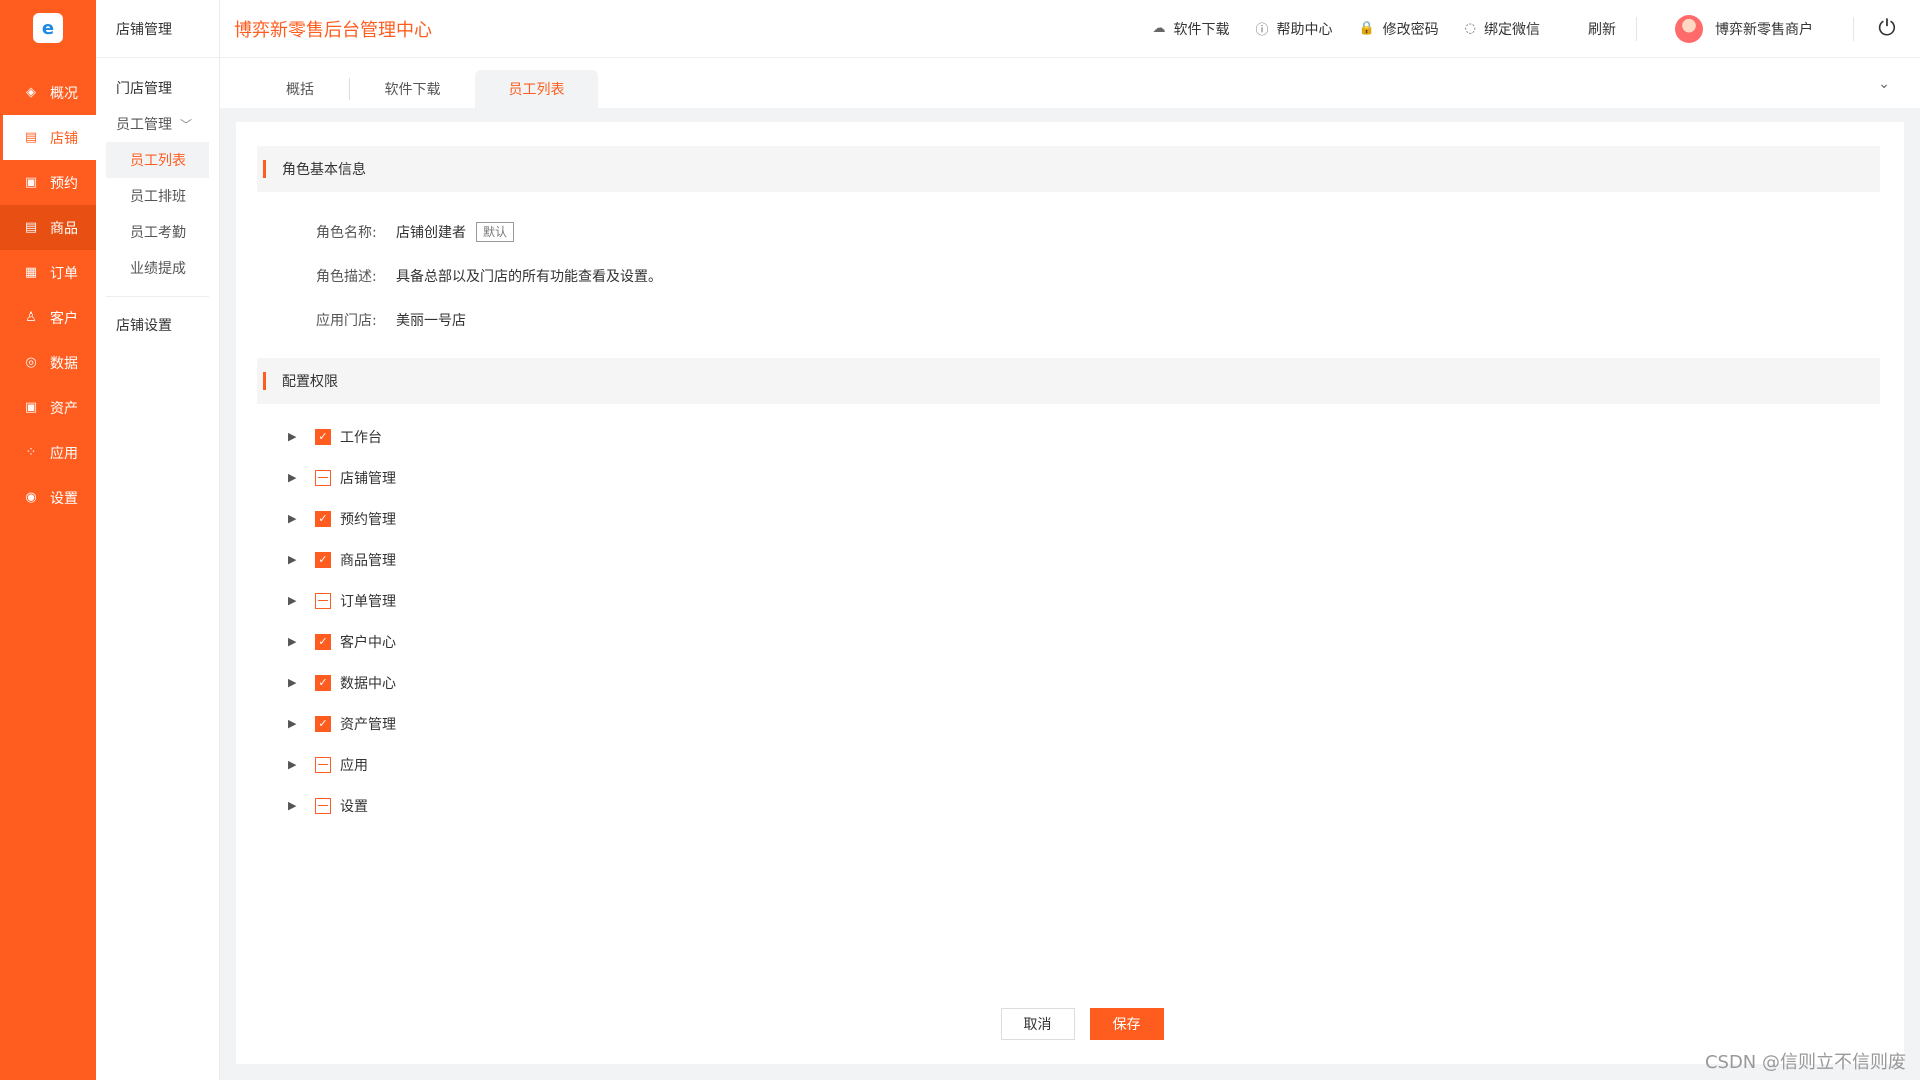 This screenshot has width=1920, height=1080. Describe the element at coordinates (1096, 641) in the screenshot. I see `permission-item: ▶ ✓ 客户中心` at that location.